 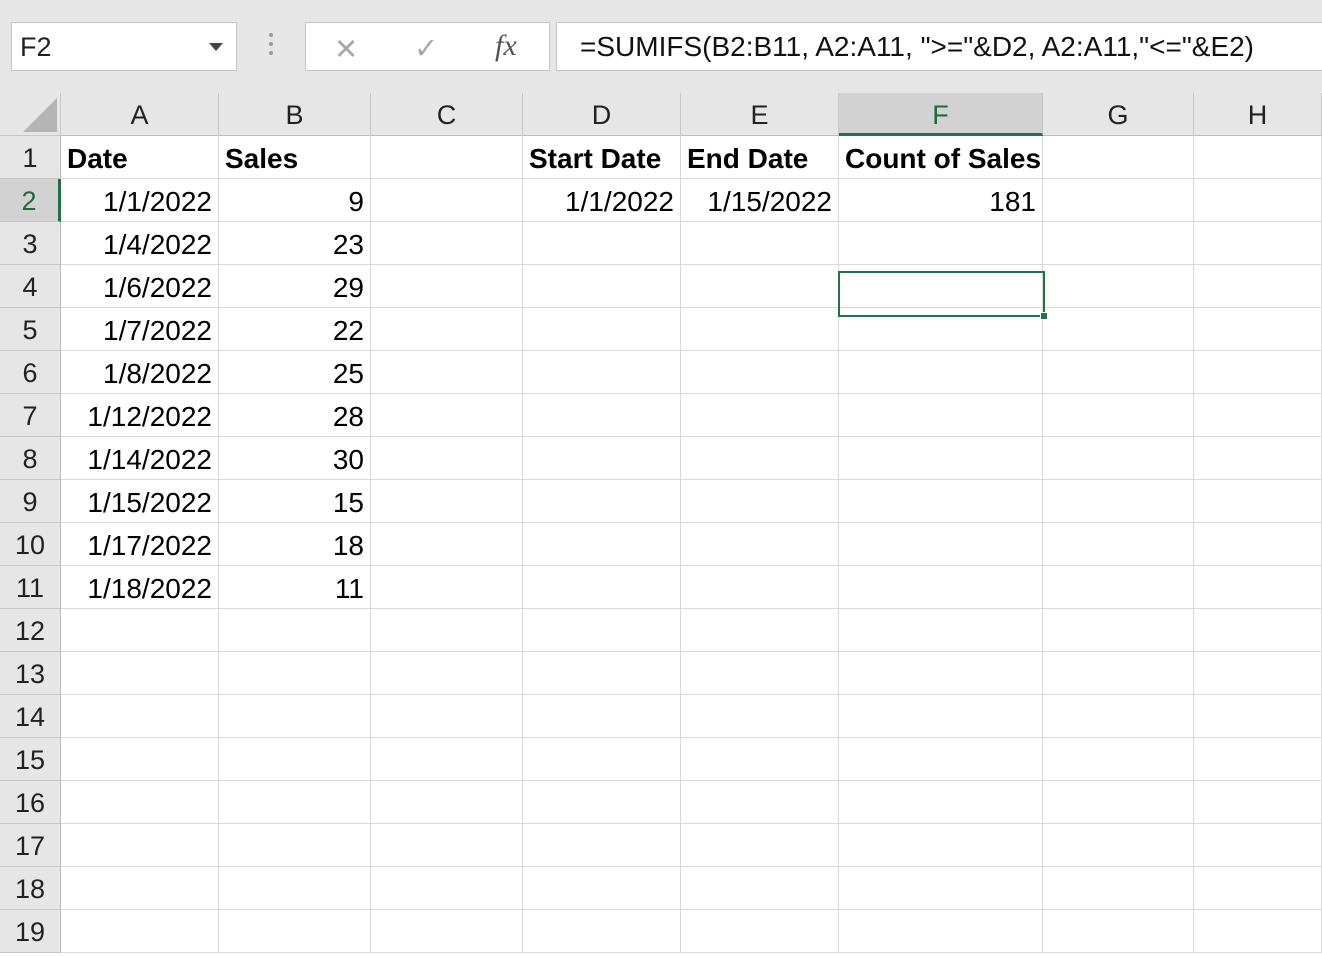 What do you see at coordinates (1258, 759) in the screenshot?
I see `cell-h15` at bounding box center [1258, 759].